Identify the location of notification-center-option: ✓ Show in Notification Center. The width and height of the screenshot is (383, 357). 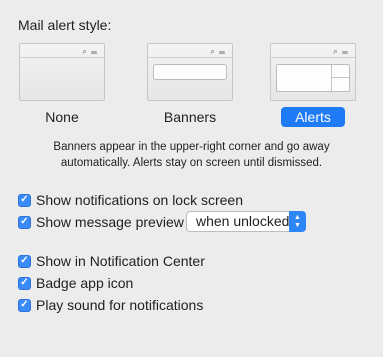
(111, 261).